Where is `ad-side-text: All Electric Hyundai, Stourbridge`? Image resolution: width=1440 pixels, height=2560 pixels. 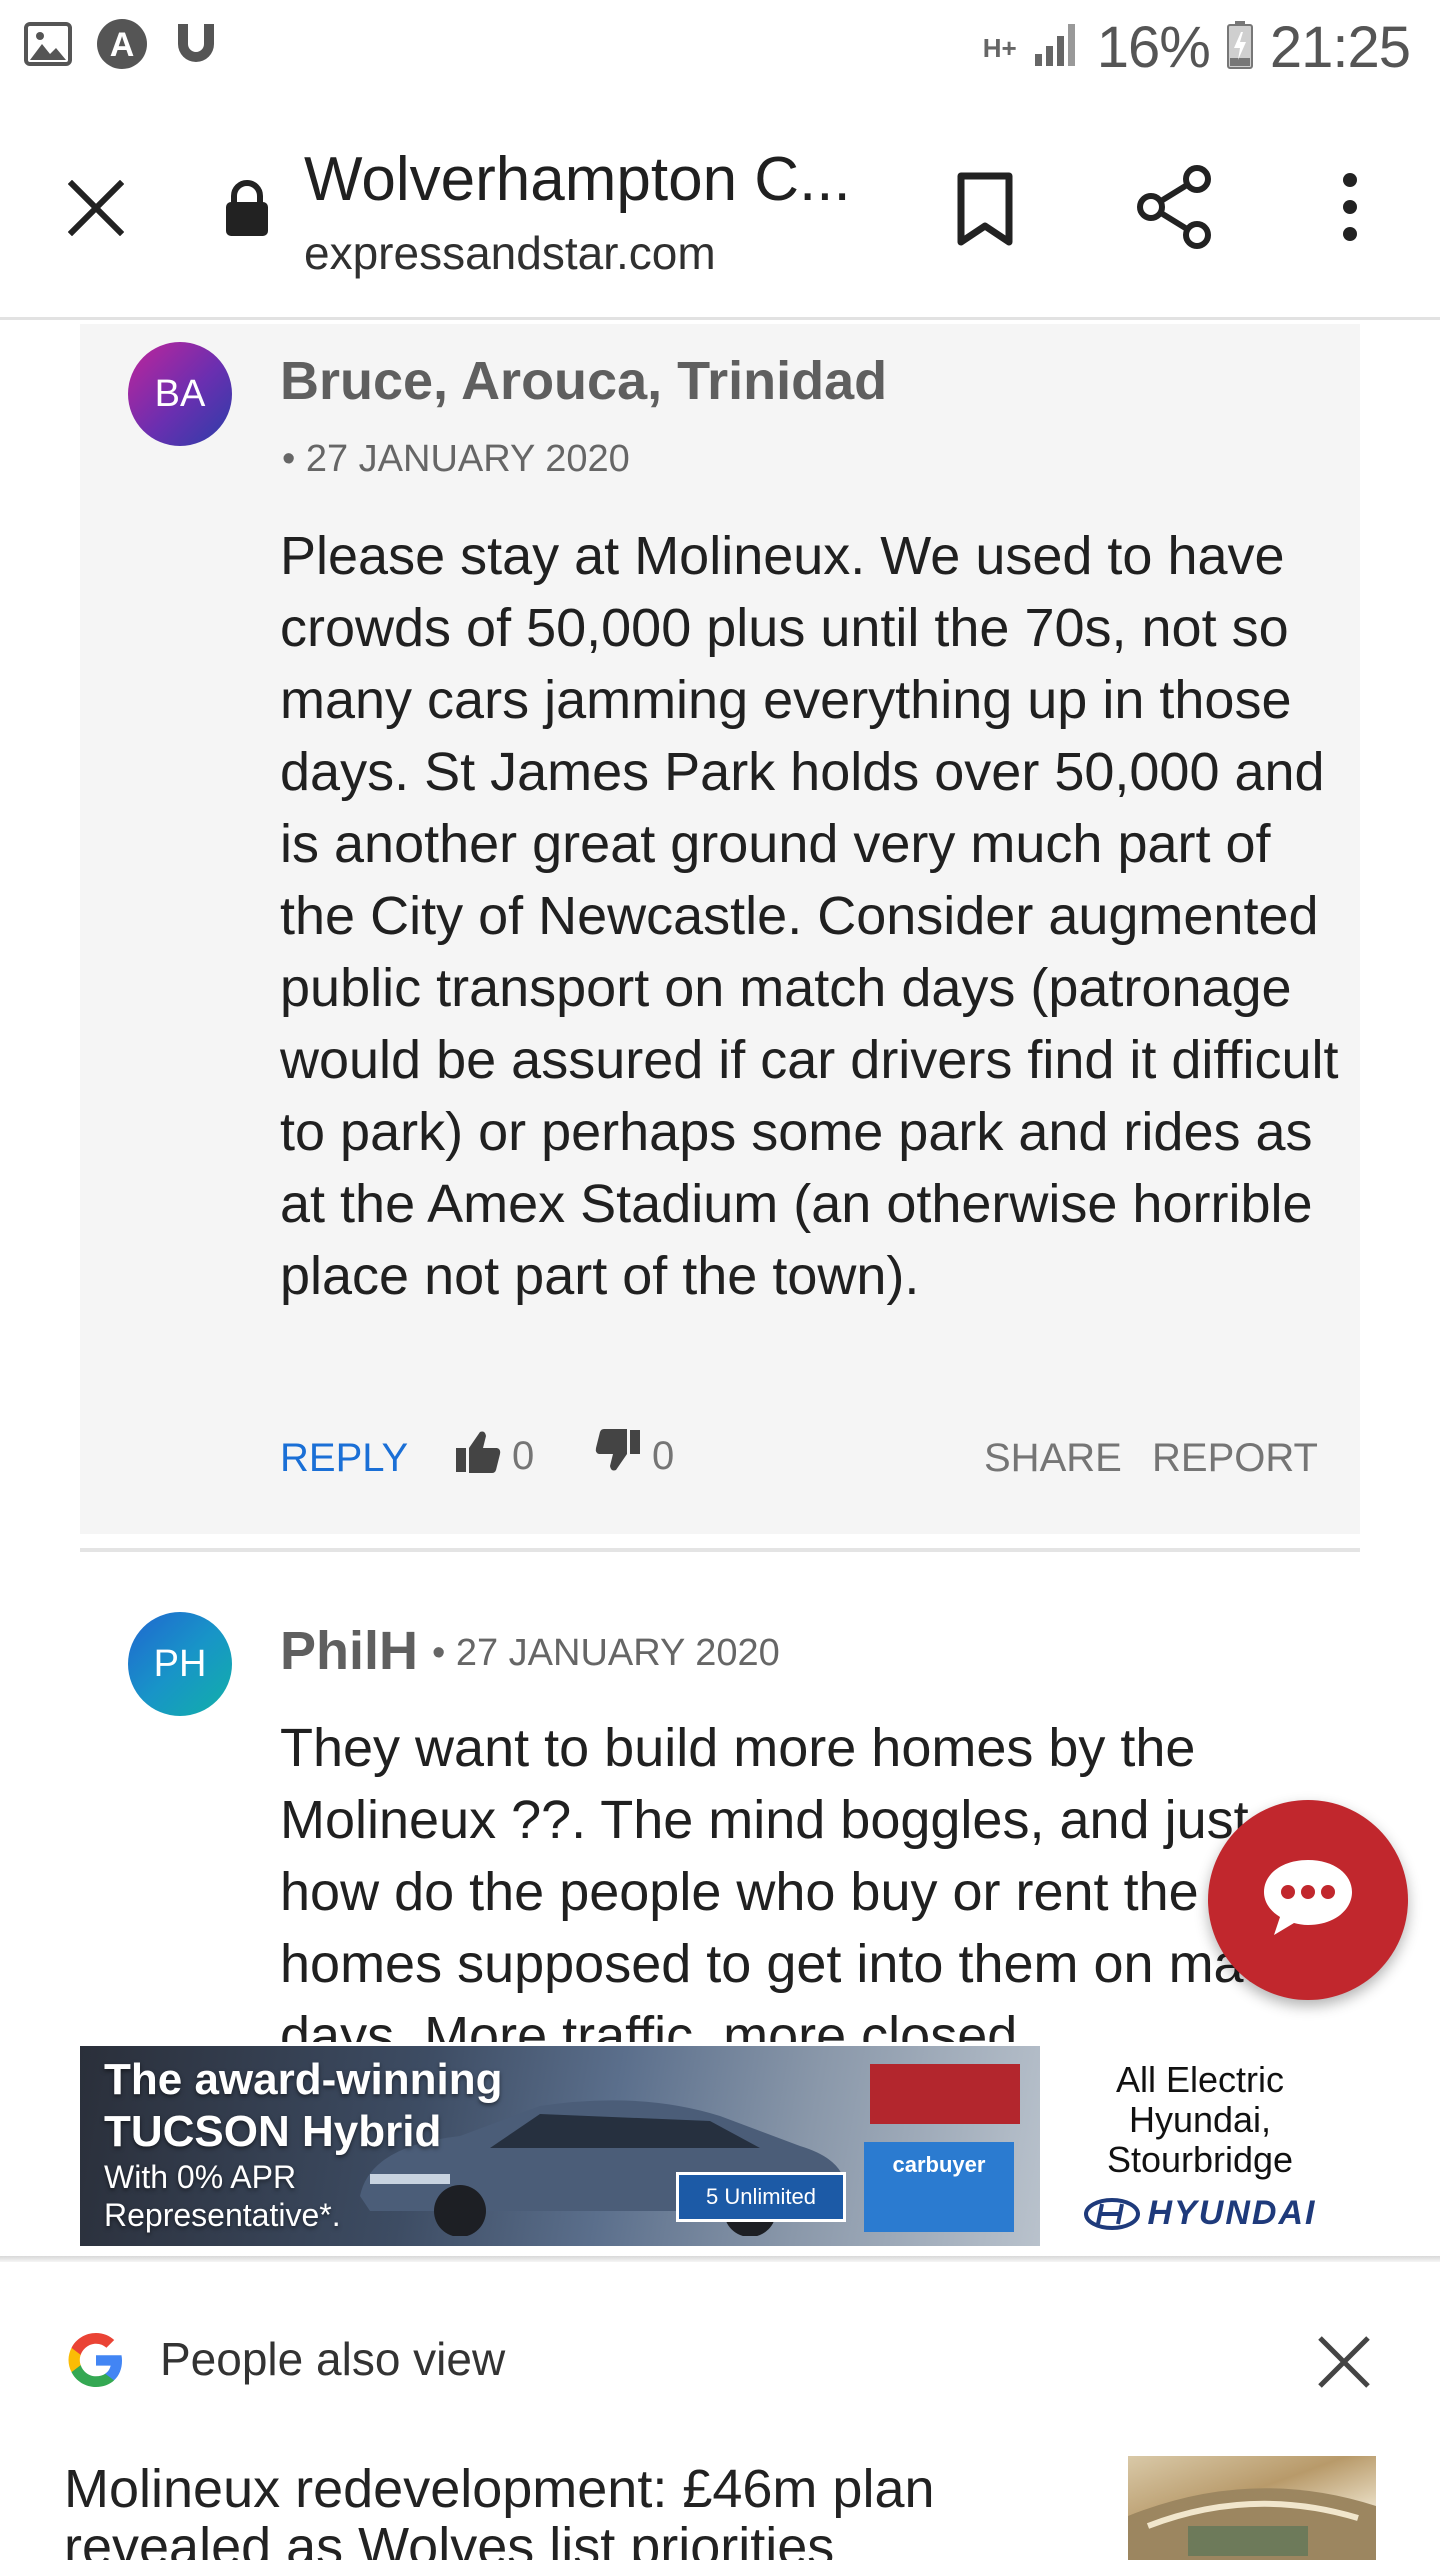 ad-side-text: All Electric Hyundai, Stourbridge is located at coordinates (1200, 2119).